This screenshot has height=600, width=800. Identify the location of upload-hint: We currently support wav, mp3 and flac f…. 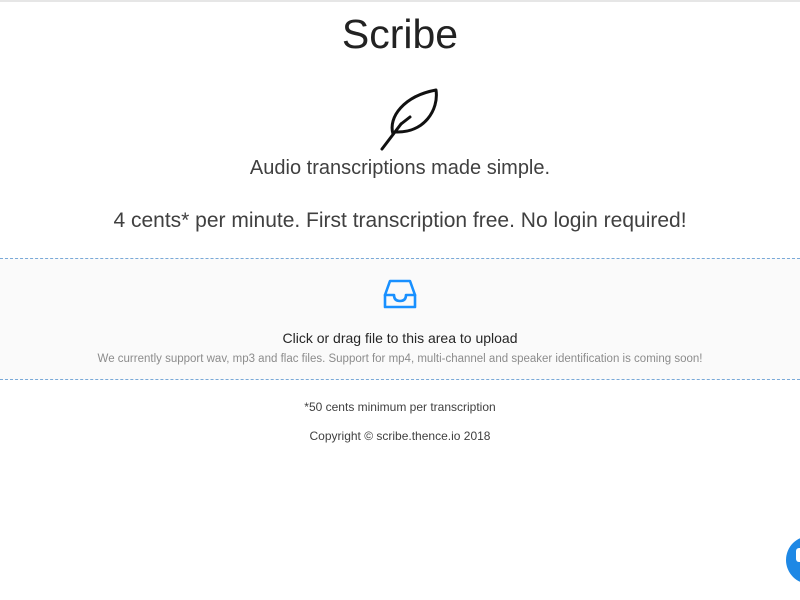
(400, 359).